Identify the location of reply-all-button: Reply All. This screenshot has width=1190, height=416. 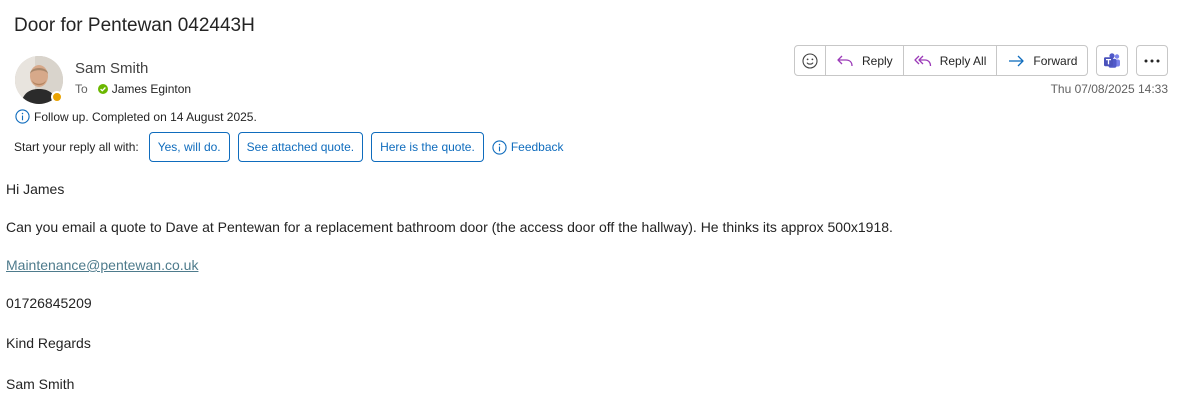
(951, 60).